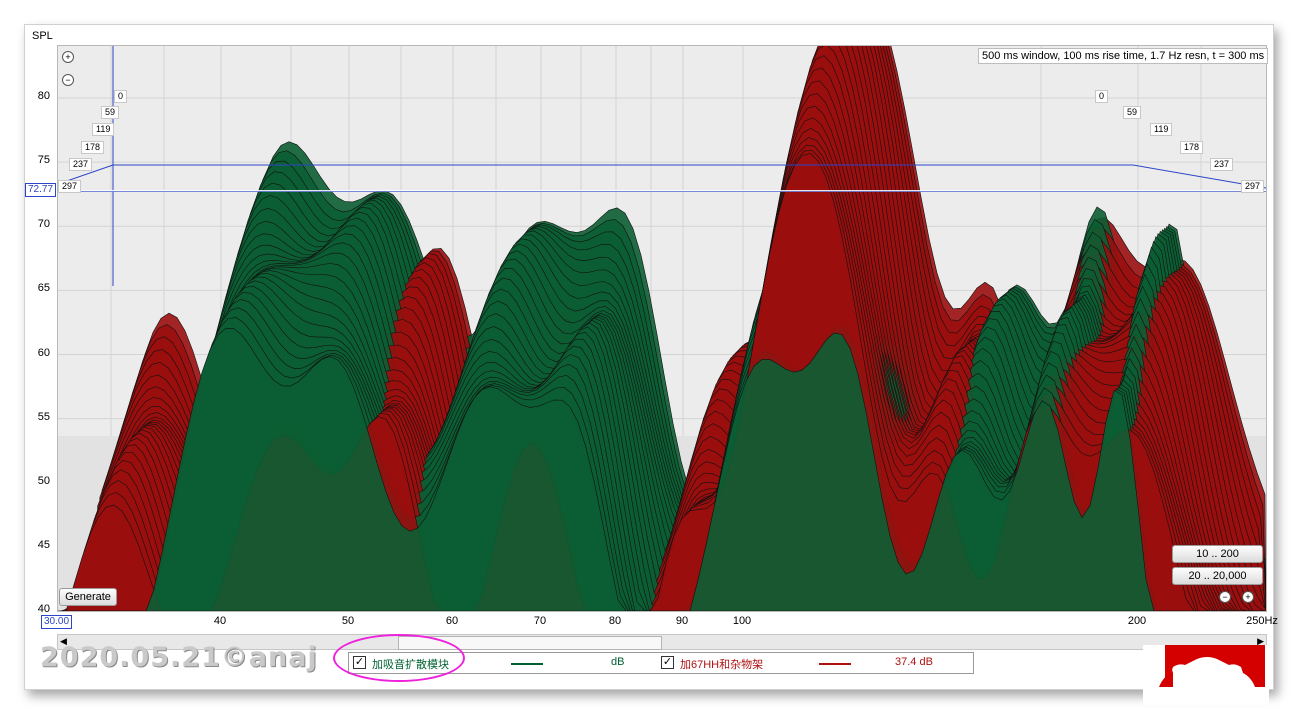 This screenshot has width=1298, height=709. I want to click on zoom-minus-icon: −, so click(1225, 597).